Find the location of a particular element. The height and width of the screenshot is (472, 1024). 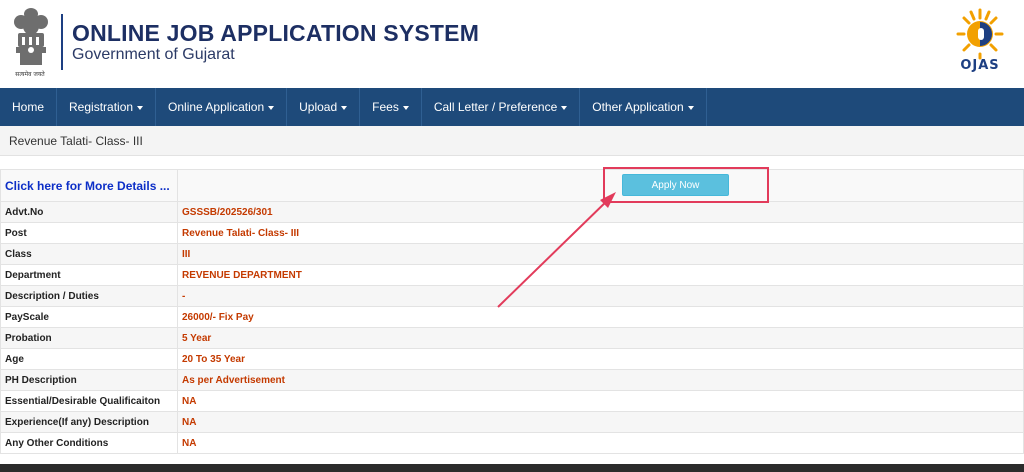

table-row: Experience(If any) Description NA is located at coordinates (512, 422).